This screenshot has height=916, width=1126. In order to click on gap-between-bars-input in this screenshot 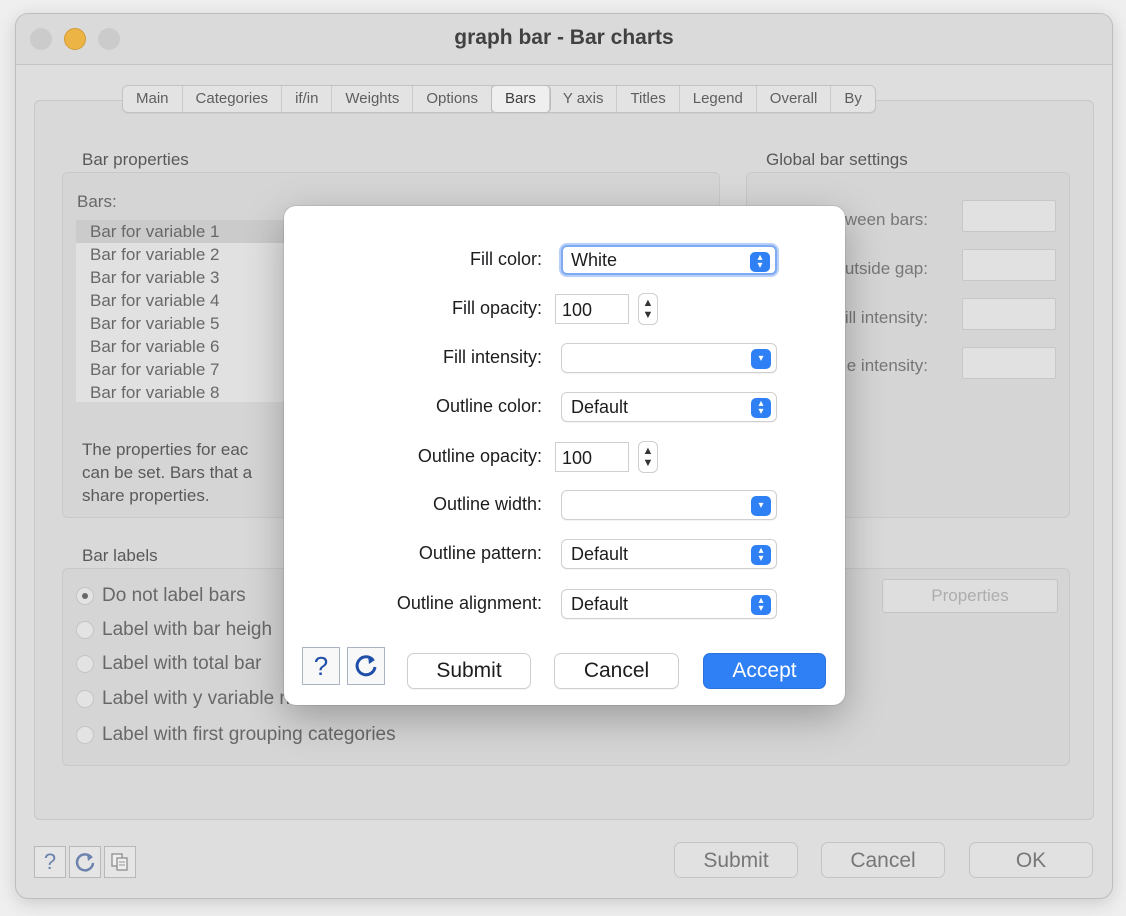, I will do `click(1009, 216)`.